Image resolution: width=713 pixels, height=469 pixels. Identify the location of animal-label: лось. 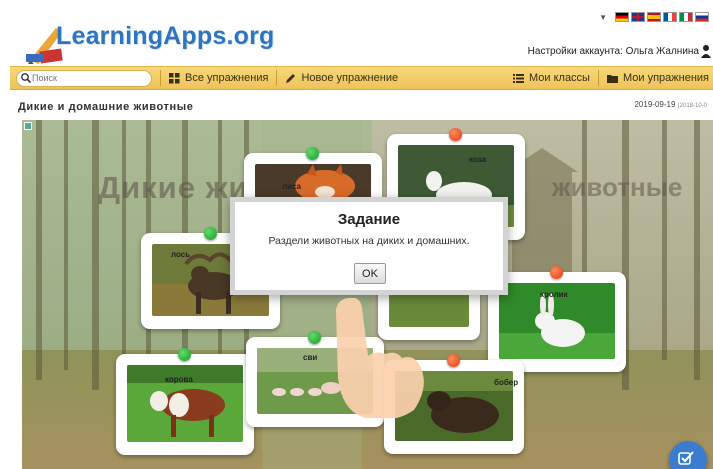
(181, 254).